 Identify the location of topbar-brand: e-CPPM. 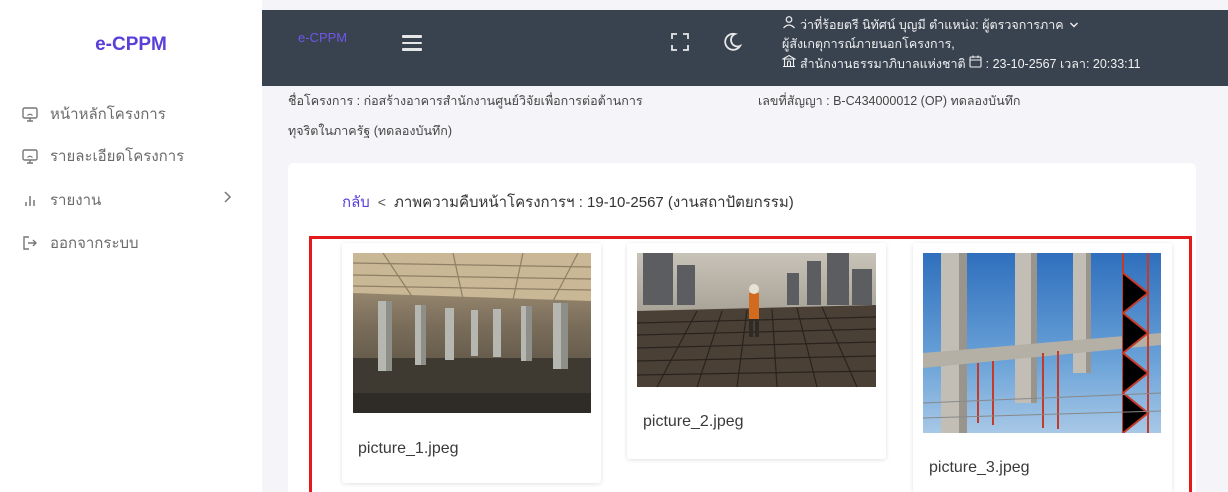
(322, 37).